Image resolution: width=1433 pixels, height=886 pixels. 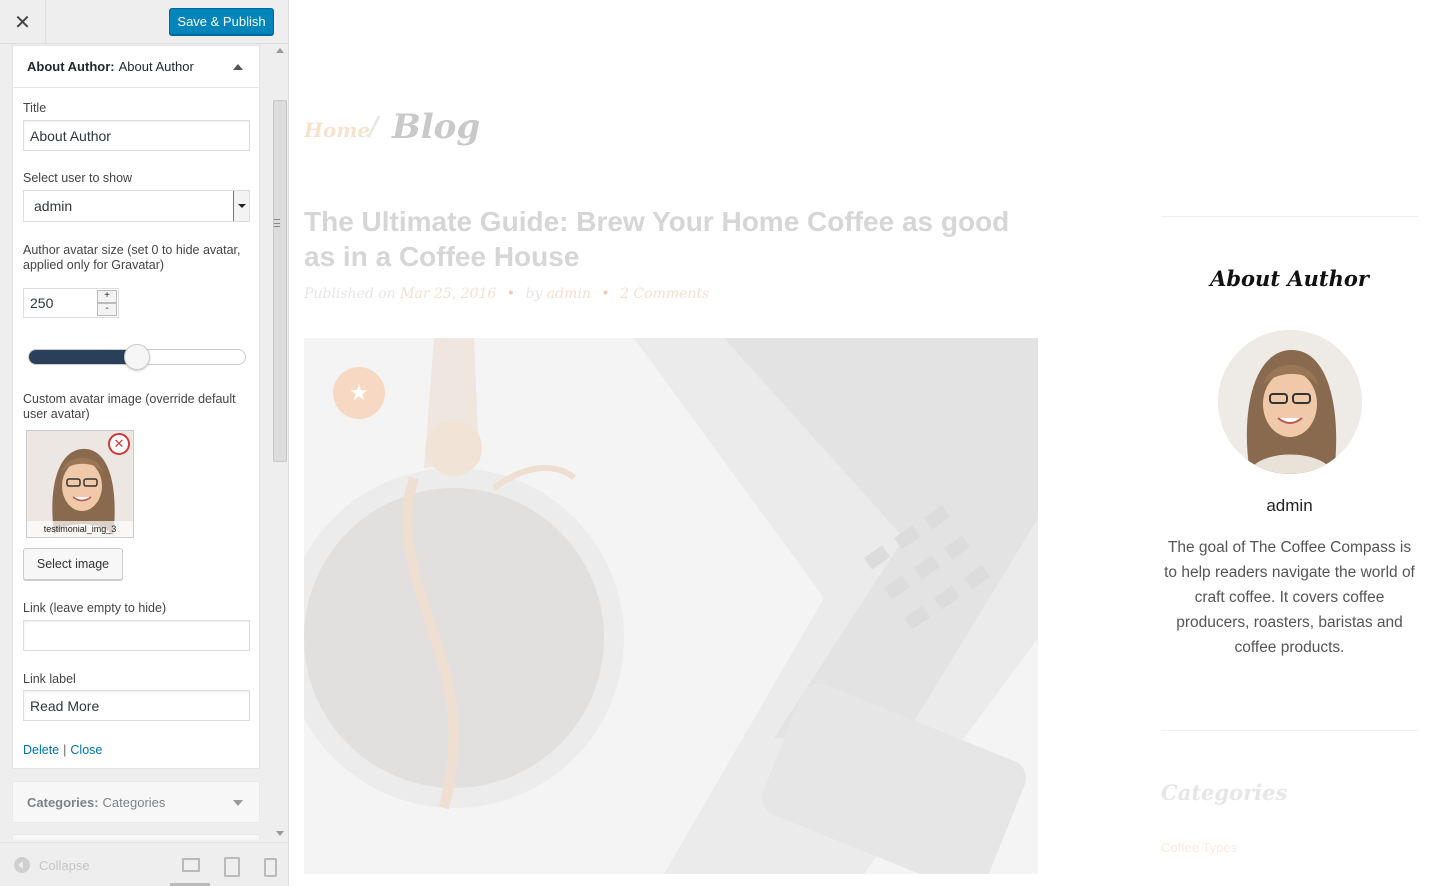 I want to click on widget-header: About Author, so click(x=136, y=67).